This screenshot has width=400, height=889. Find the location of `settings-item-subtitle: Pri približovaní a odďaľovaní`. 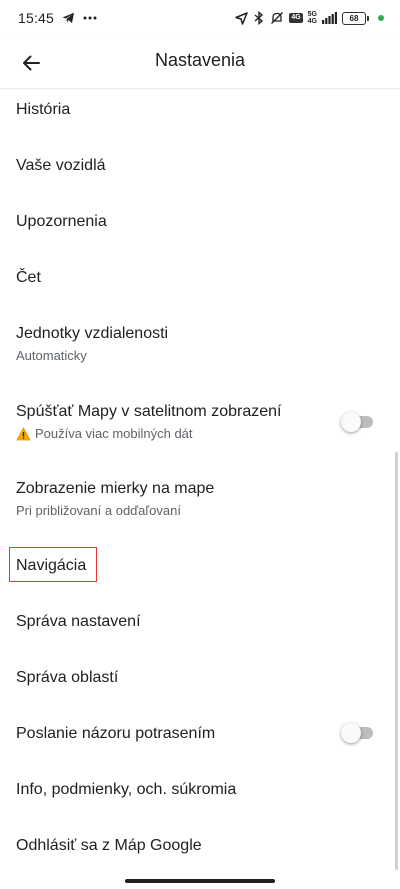

settings-item-subtitle: Pri približovaní a odďaľovaní is located at coordinates (208, 511).